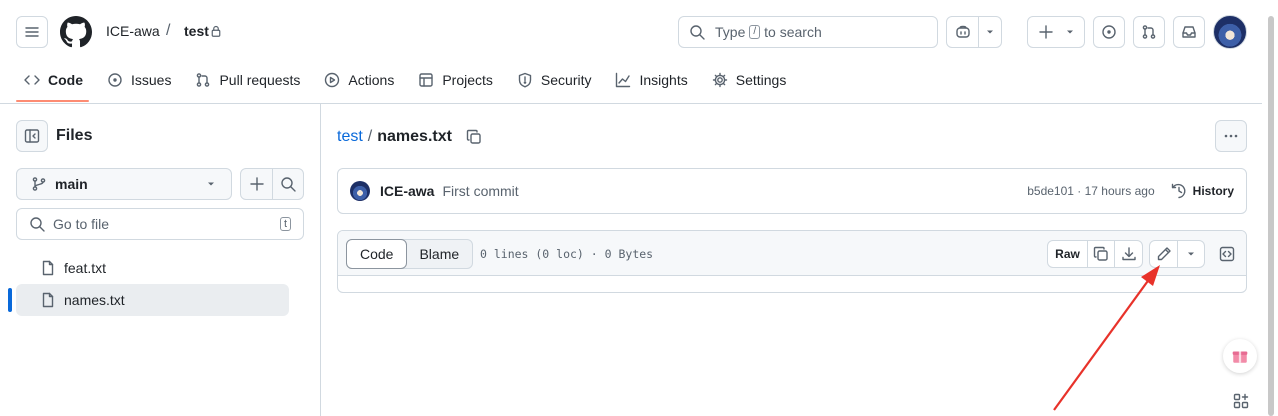 The width and height of the screenshot is (1278, 416). What do you see at coordinates (1230, 32) in the screenshot?
I see `user-avatar` at bounding box center [1230, 32].